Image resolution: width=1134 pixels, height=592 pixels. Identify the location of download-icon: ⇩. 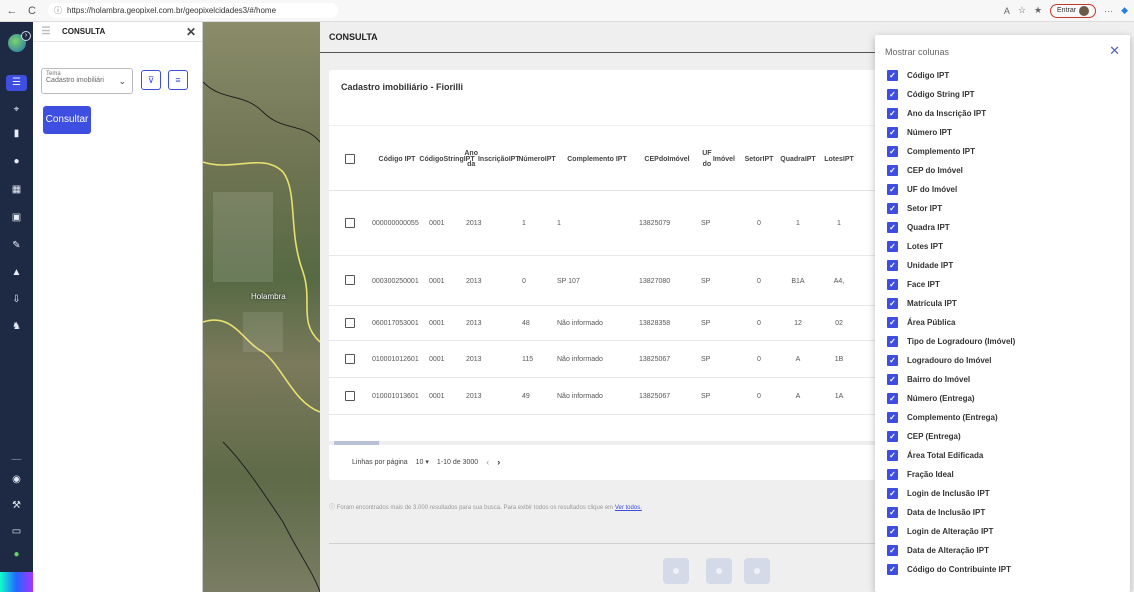
(16, 300).